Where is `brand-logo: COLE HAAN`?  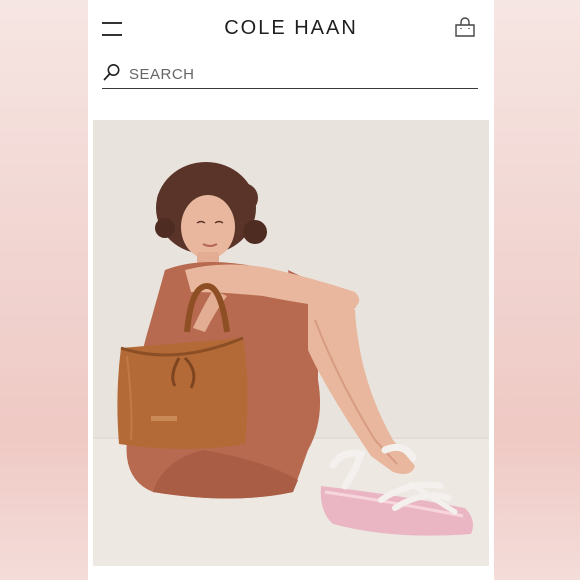 brand-logo: COLE HAAN is located at coordinates (291, 28).